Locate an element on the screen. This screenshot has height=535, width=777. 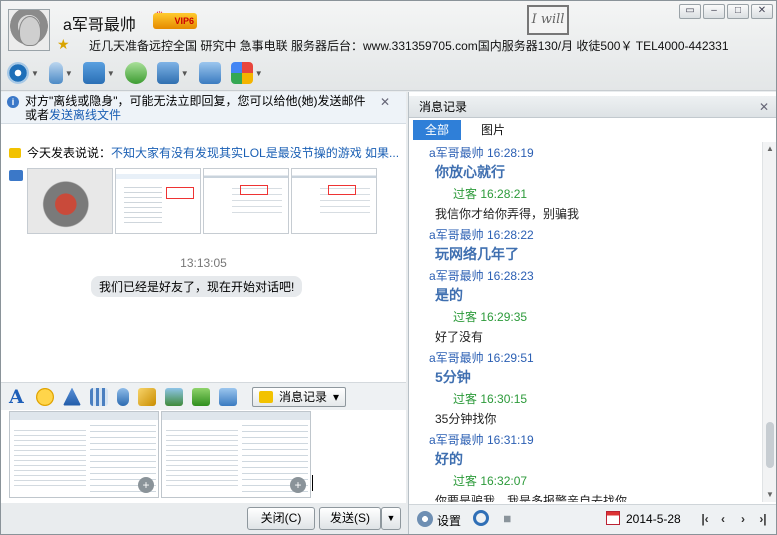
history-tabs: 全部 图片 is located at coordinates (592, 131).